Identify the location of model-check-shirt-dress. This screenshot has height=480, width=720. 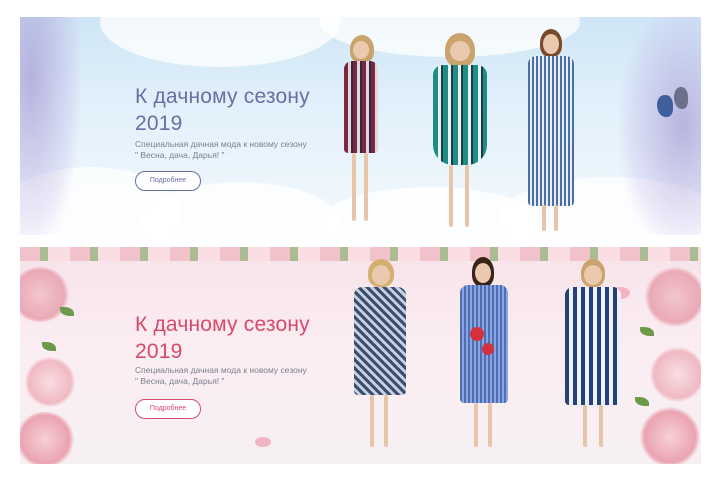
(380, 356).